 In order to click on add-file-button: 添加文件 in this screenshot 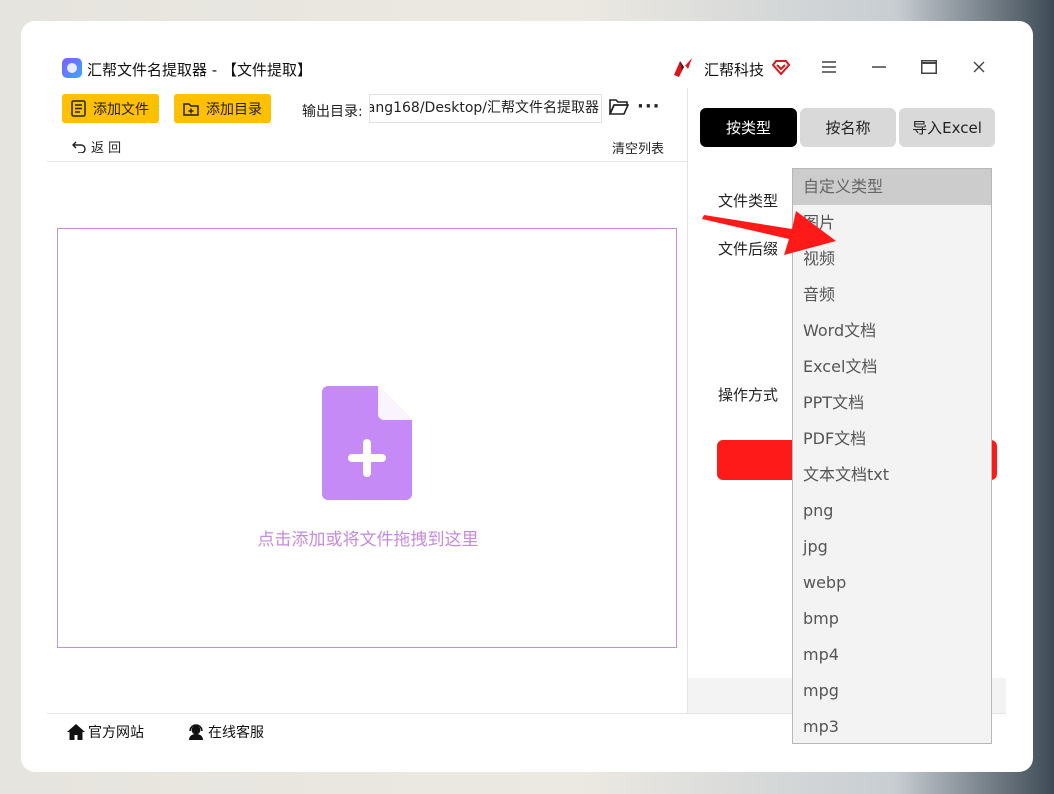, I will do `click(110, 108)`.